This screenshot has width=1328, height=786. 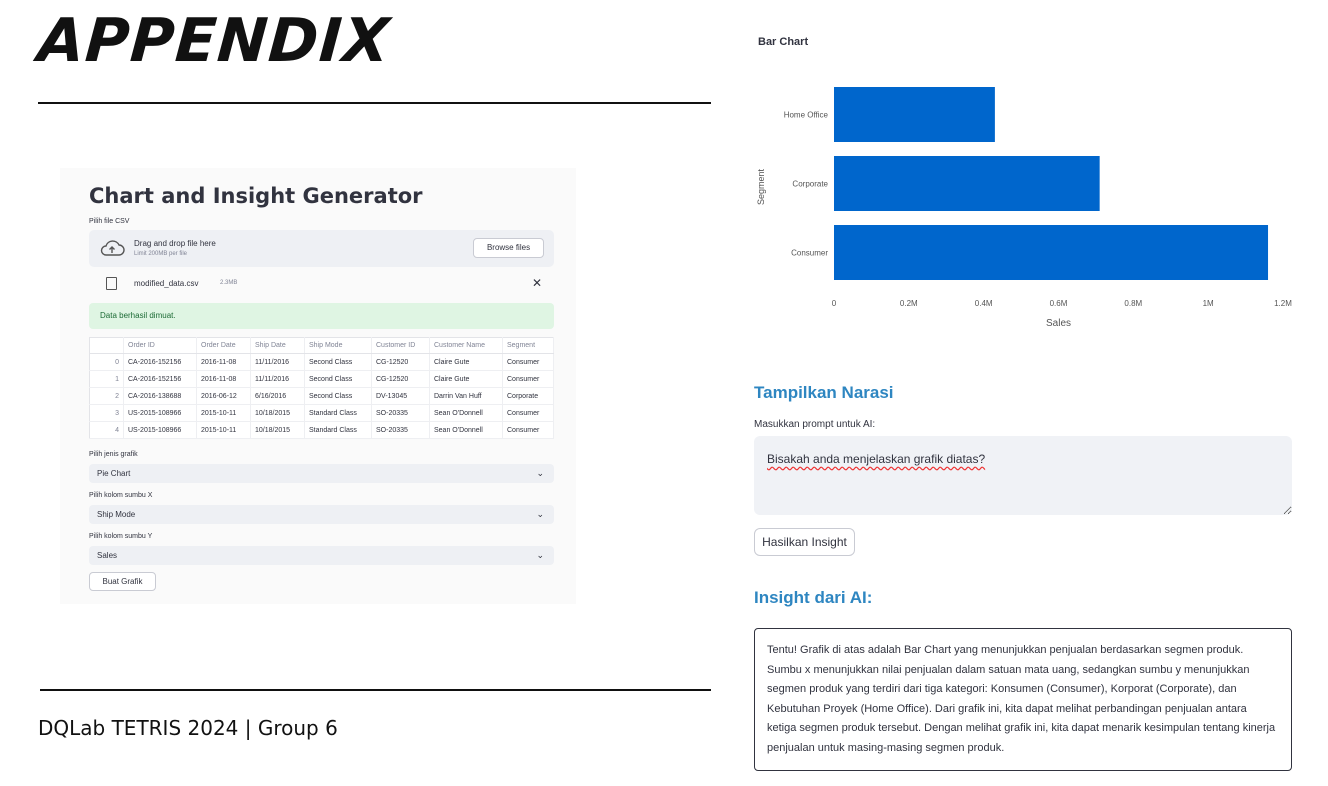 What do you see at coordinates (914, 114) in the screenshot?
I see `bar-home-office` at bounding box center [914, 114].